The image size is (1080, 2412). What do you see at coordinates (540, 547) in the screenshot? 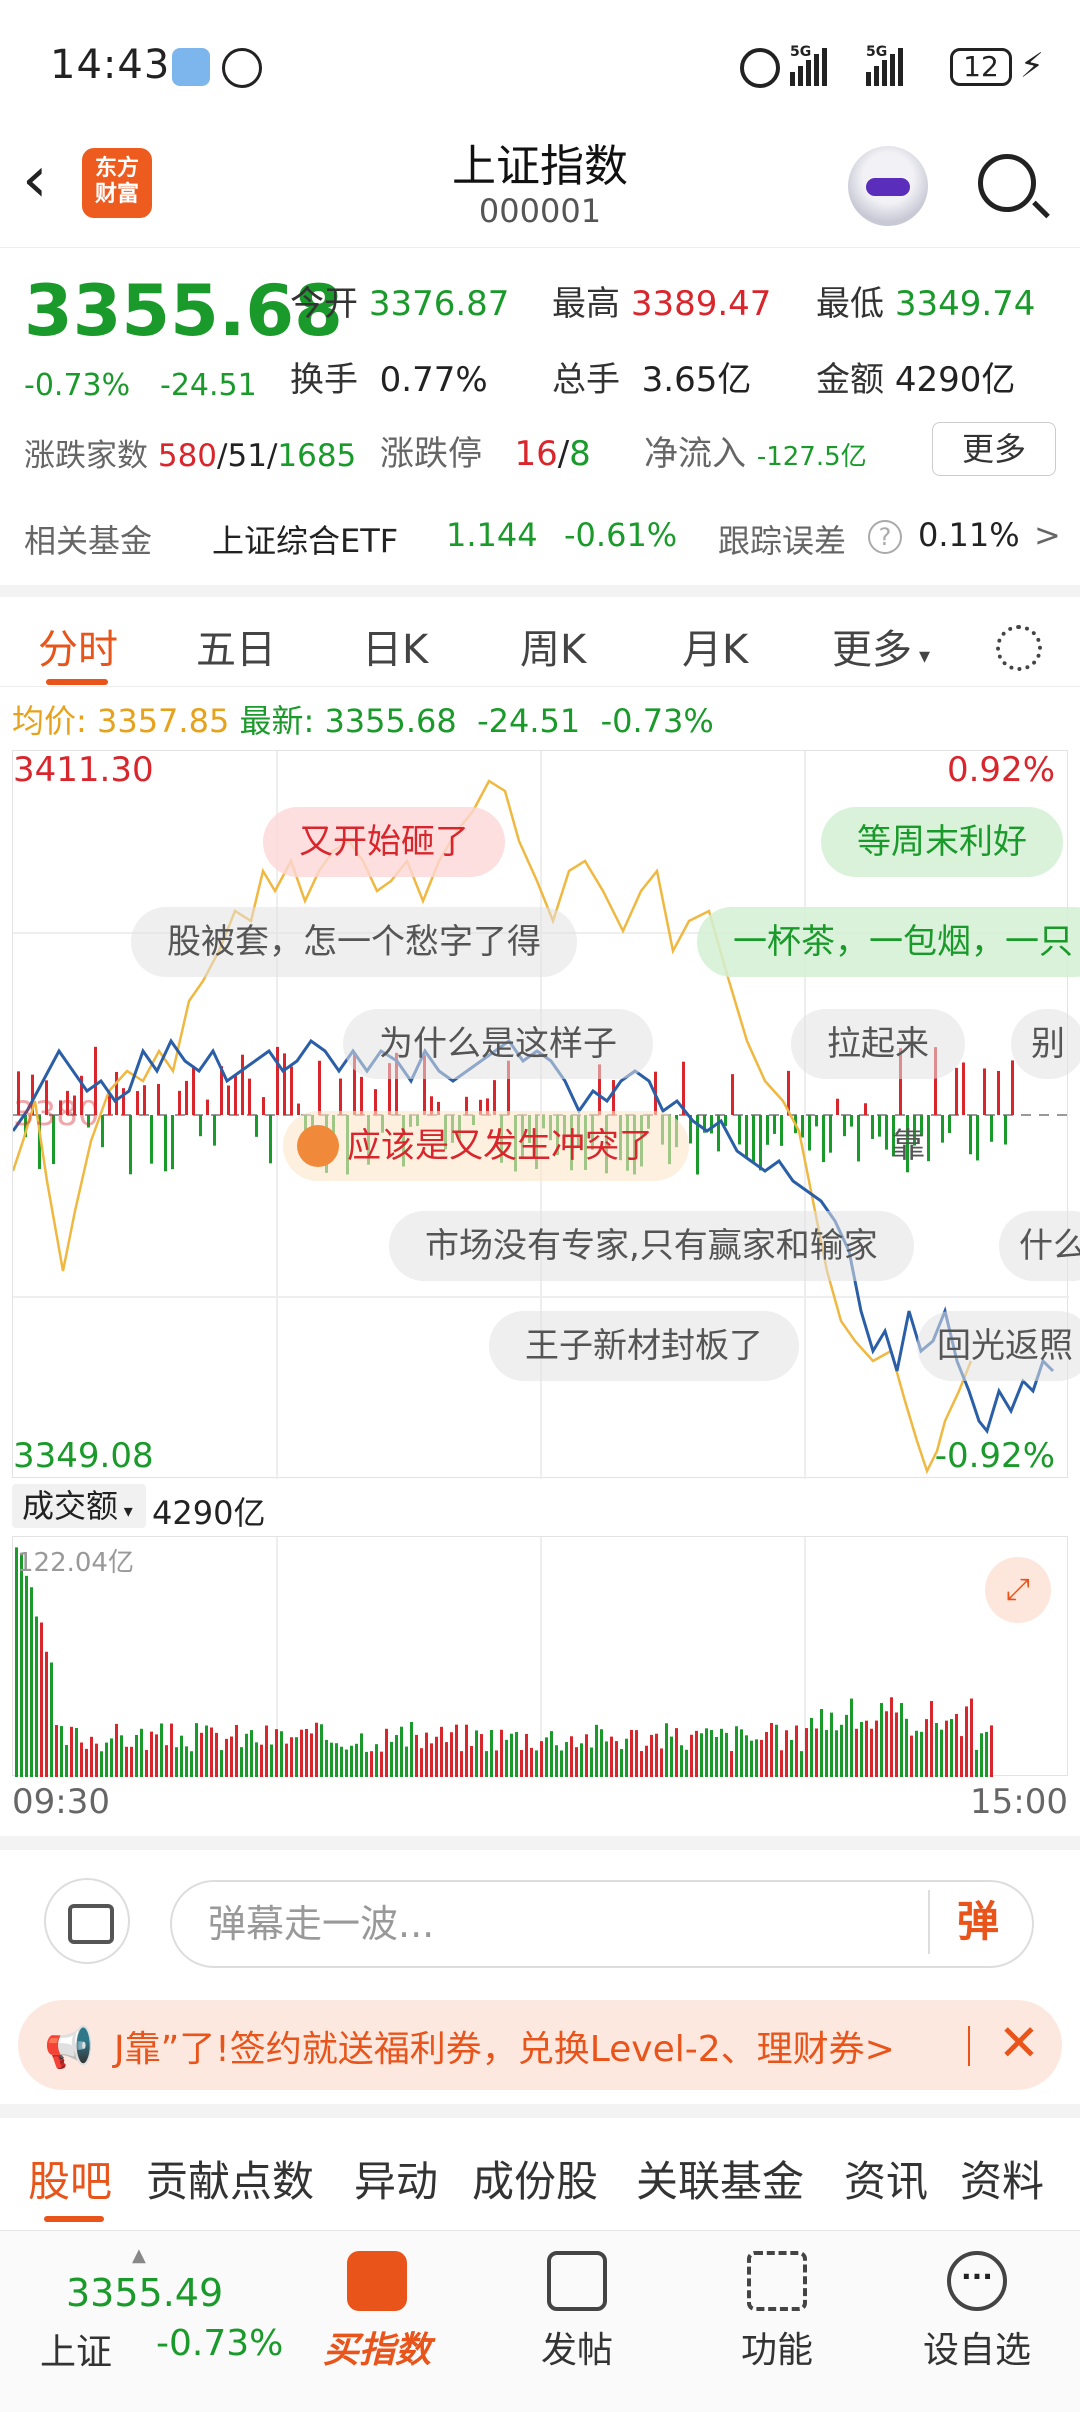
I see `related-fund-row: 相关基金 上证综合ETF 1.144 -0.61% 跟踪误差 ? 0.11% >` at bounding box center [540, 547].